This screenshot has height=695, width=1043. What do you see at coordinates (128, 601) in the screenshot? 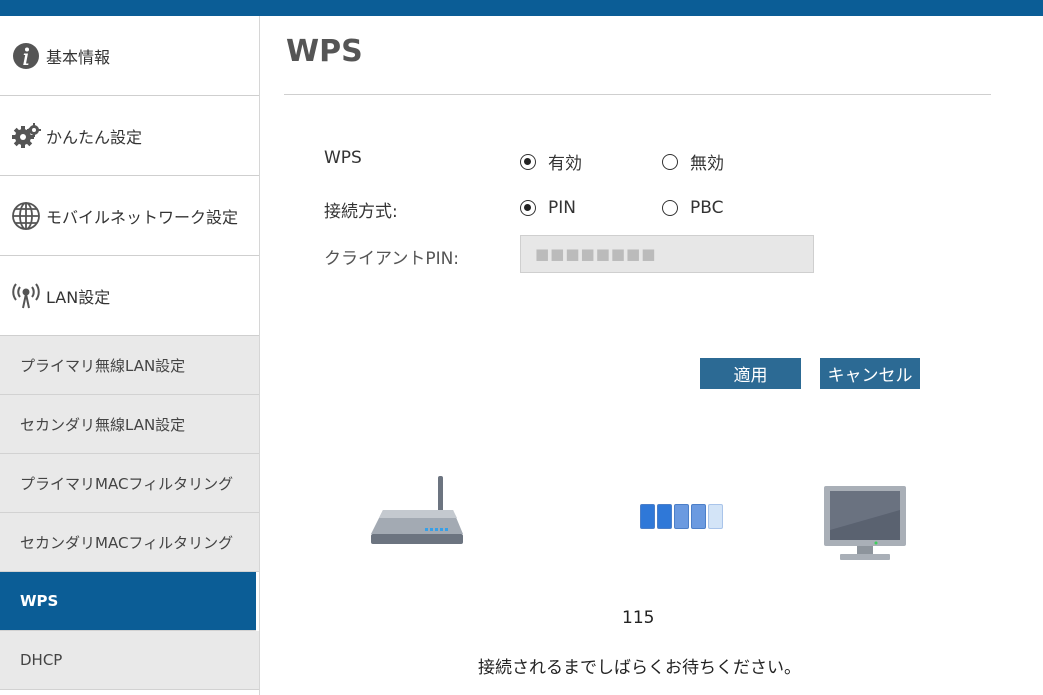
I see `sidebar-item-wps: WPS` at bounding box center [128, 601].